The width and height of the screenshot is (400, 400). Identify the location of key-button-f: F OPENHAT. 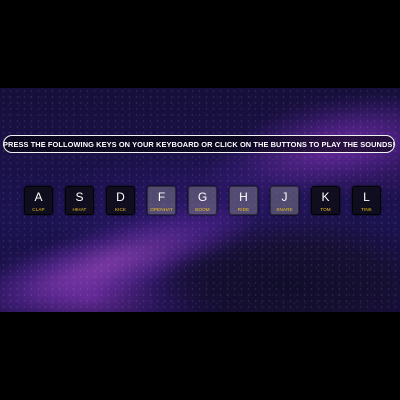
(161, 200).